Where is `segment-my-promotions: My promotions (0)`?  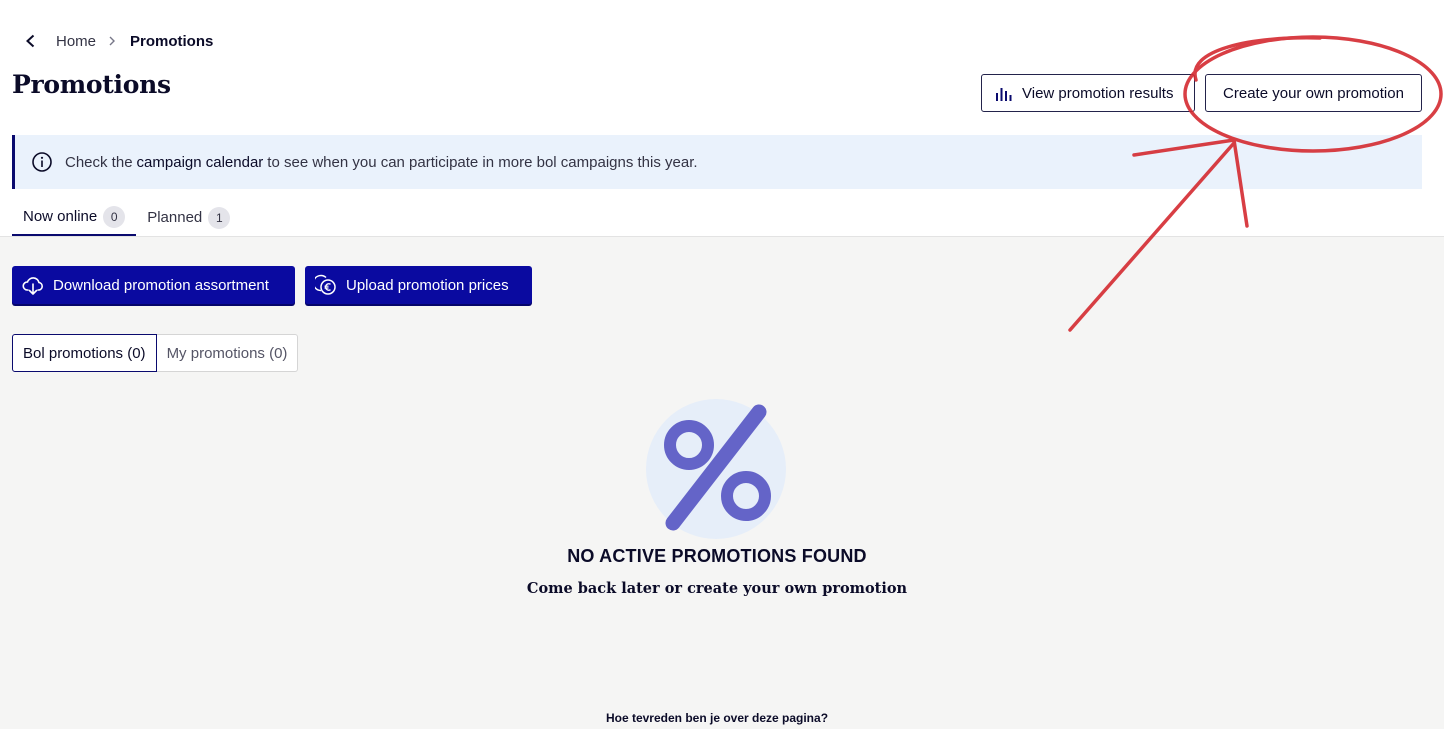
segment-my-promotions: My promotions (0) is located at coordinates (227, 353).